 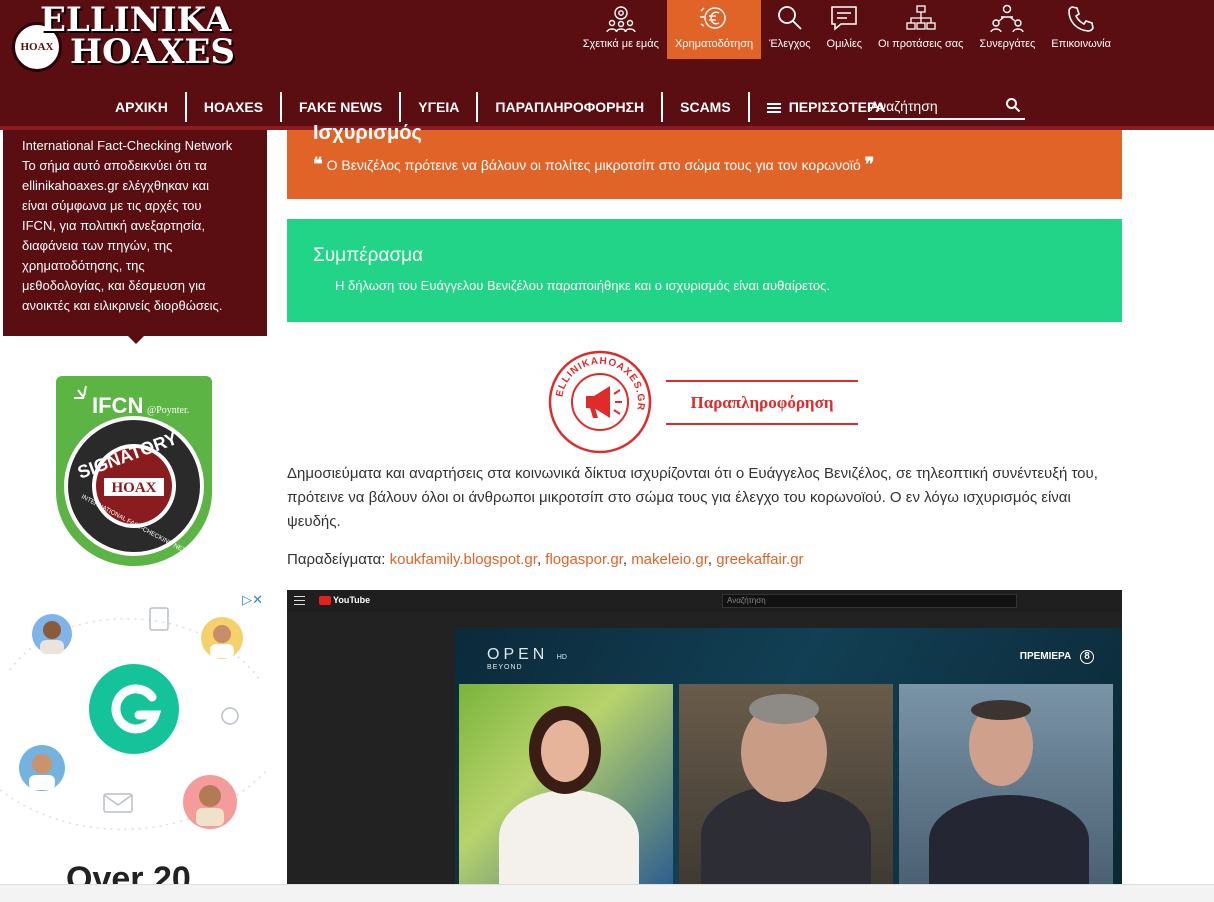 I want to click on network-icon, so click(x=921, y=17).